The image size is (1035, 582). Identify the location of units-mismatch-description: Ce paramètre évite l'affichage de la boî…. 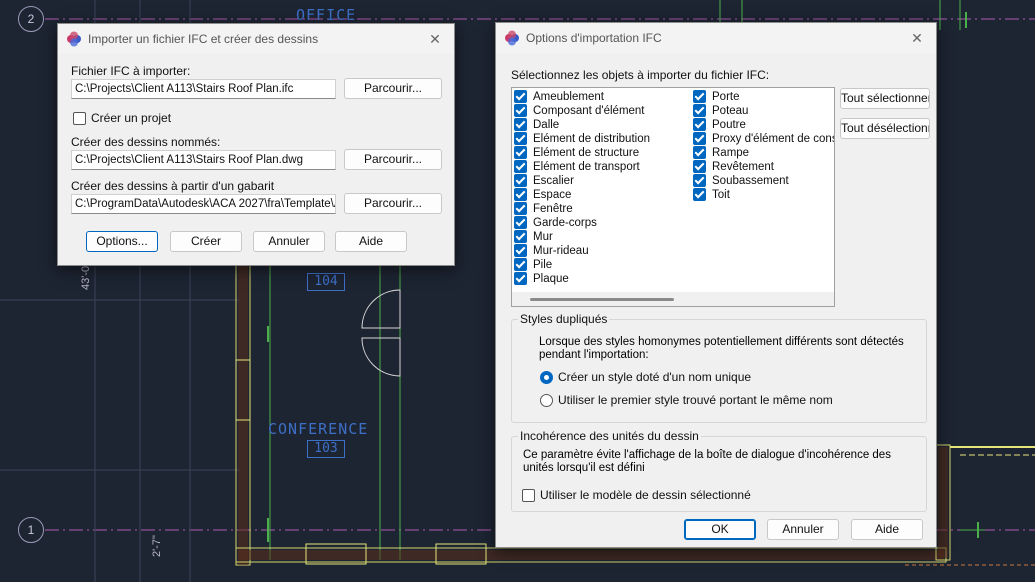
(707, 461).